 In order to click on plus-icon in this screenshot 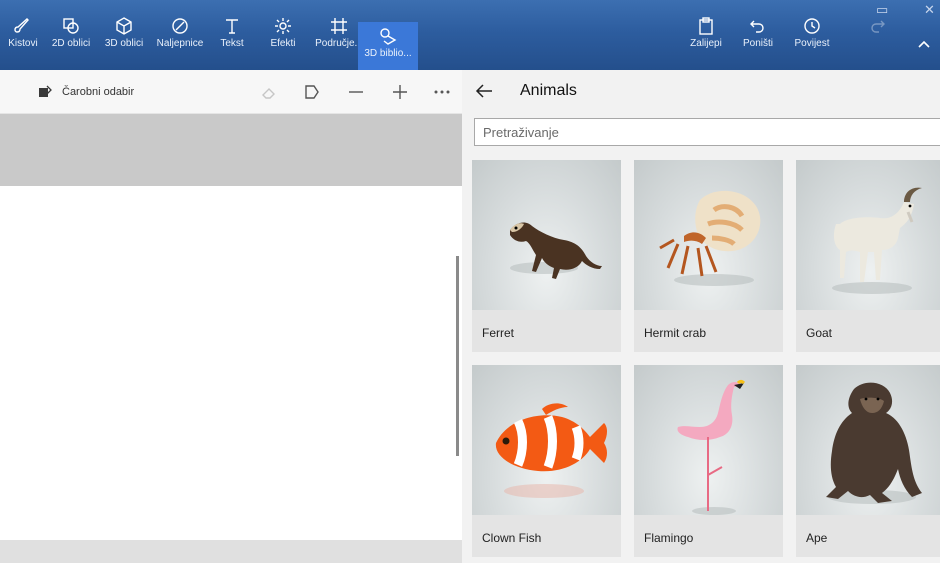, I will do `click(400, 92)`.